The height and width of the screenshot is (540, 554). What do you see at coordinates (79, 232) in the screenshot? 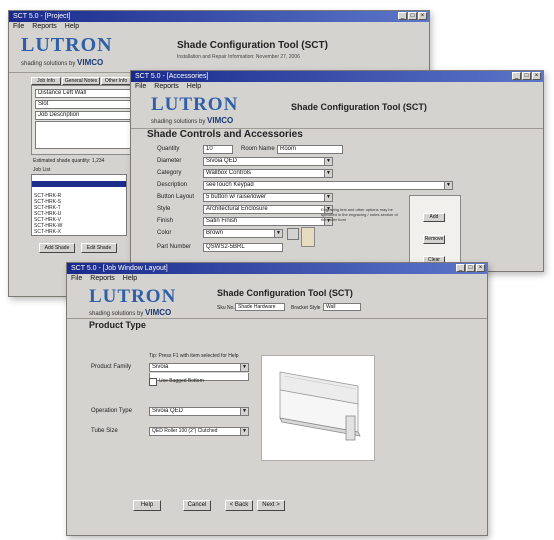
I see `list-item: SCT-HRK-X` at bounding box center [79, 232].